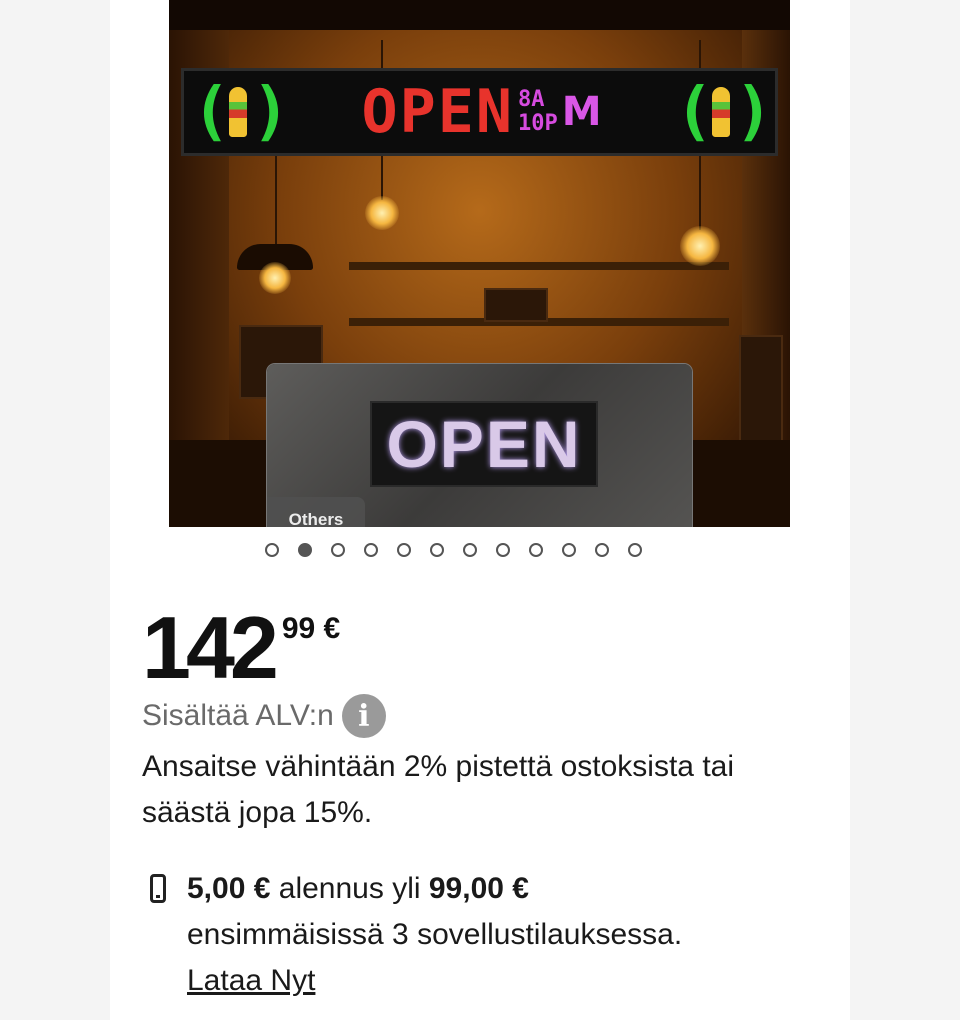  What do you see at coordinates (453, 550) in the screenshot?
I see `carousel-dots` at bounding box center [453, 550].